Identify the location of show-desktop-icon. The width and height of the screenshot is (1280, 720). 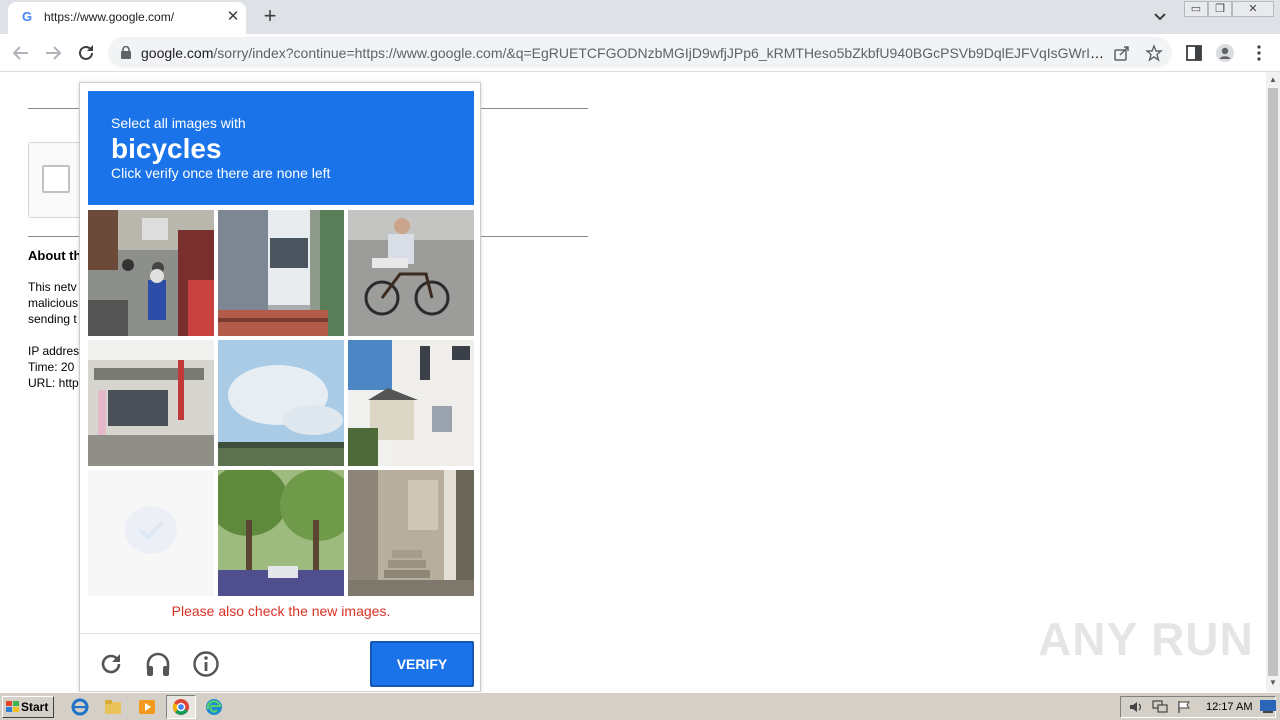
(1268, 706).